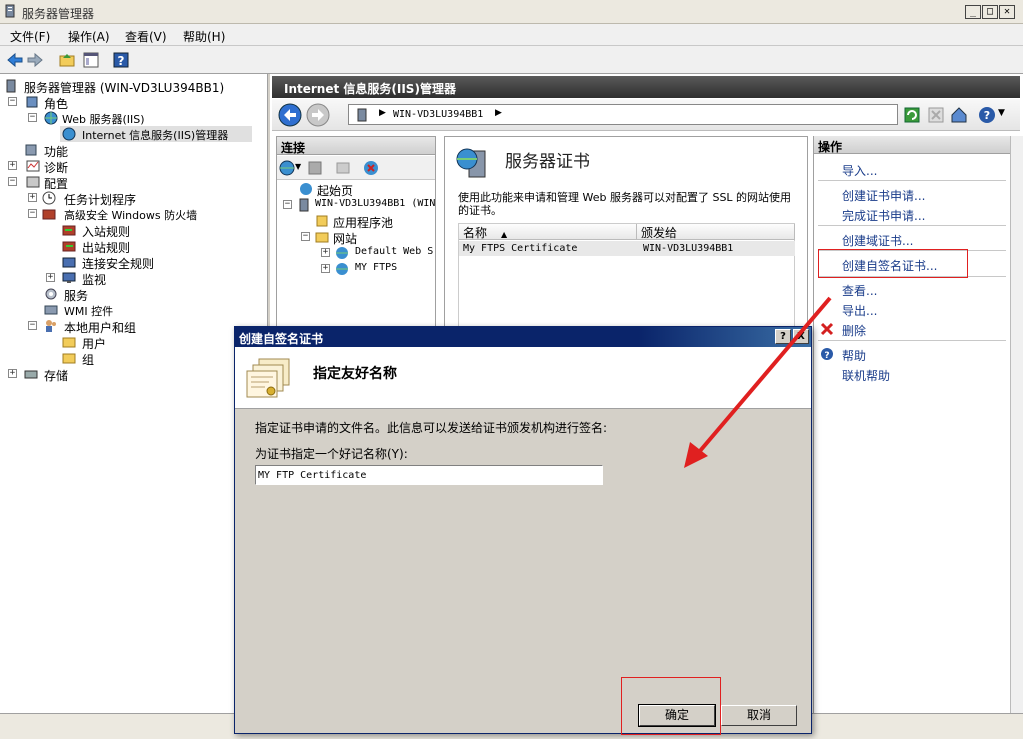 Image resolution: width=1023 pixels, height=739 pixels. What do you see at coordinates (31, 374) in the screenshot?
I see `storage-icon` at bounding box center [31, 374].